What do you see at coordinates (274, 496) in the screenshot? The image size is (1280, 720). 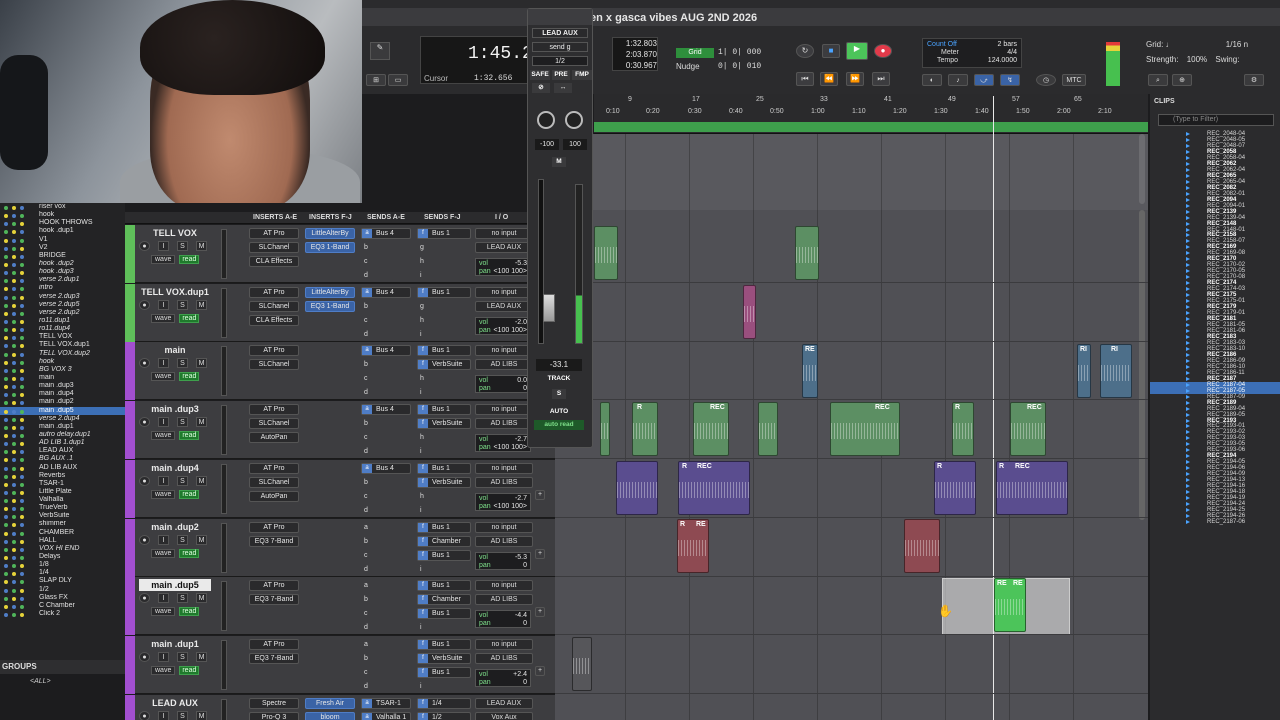 I see `insert-slot: AutoPan` at bounding box center [274, 496].